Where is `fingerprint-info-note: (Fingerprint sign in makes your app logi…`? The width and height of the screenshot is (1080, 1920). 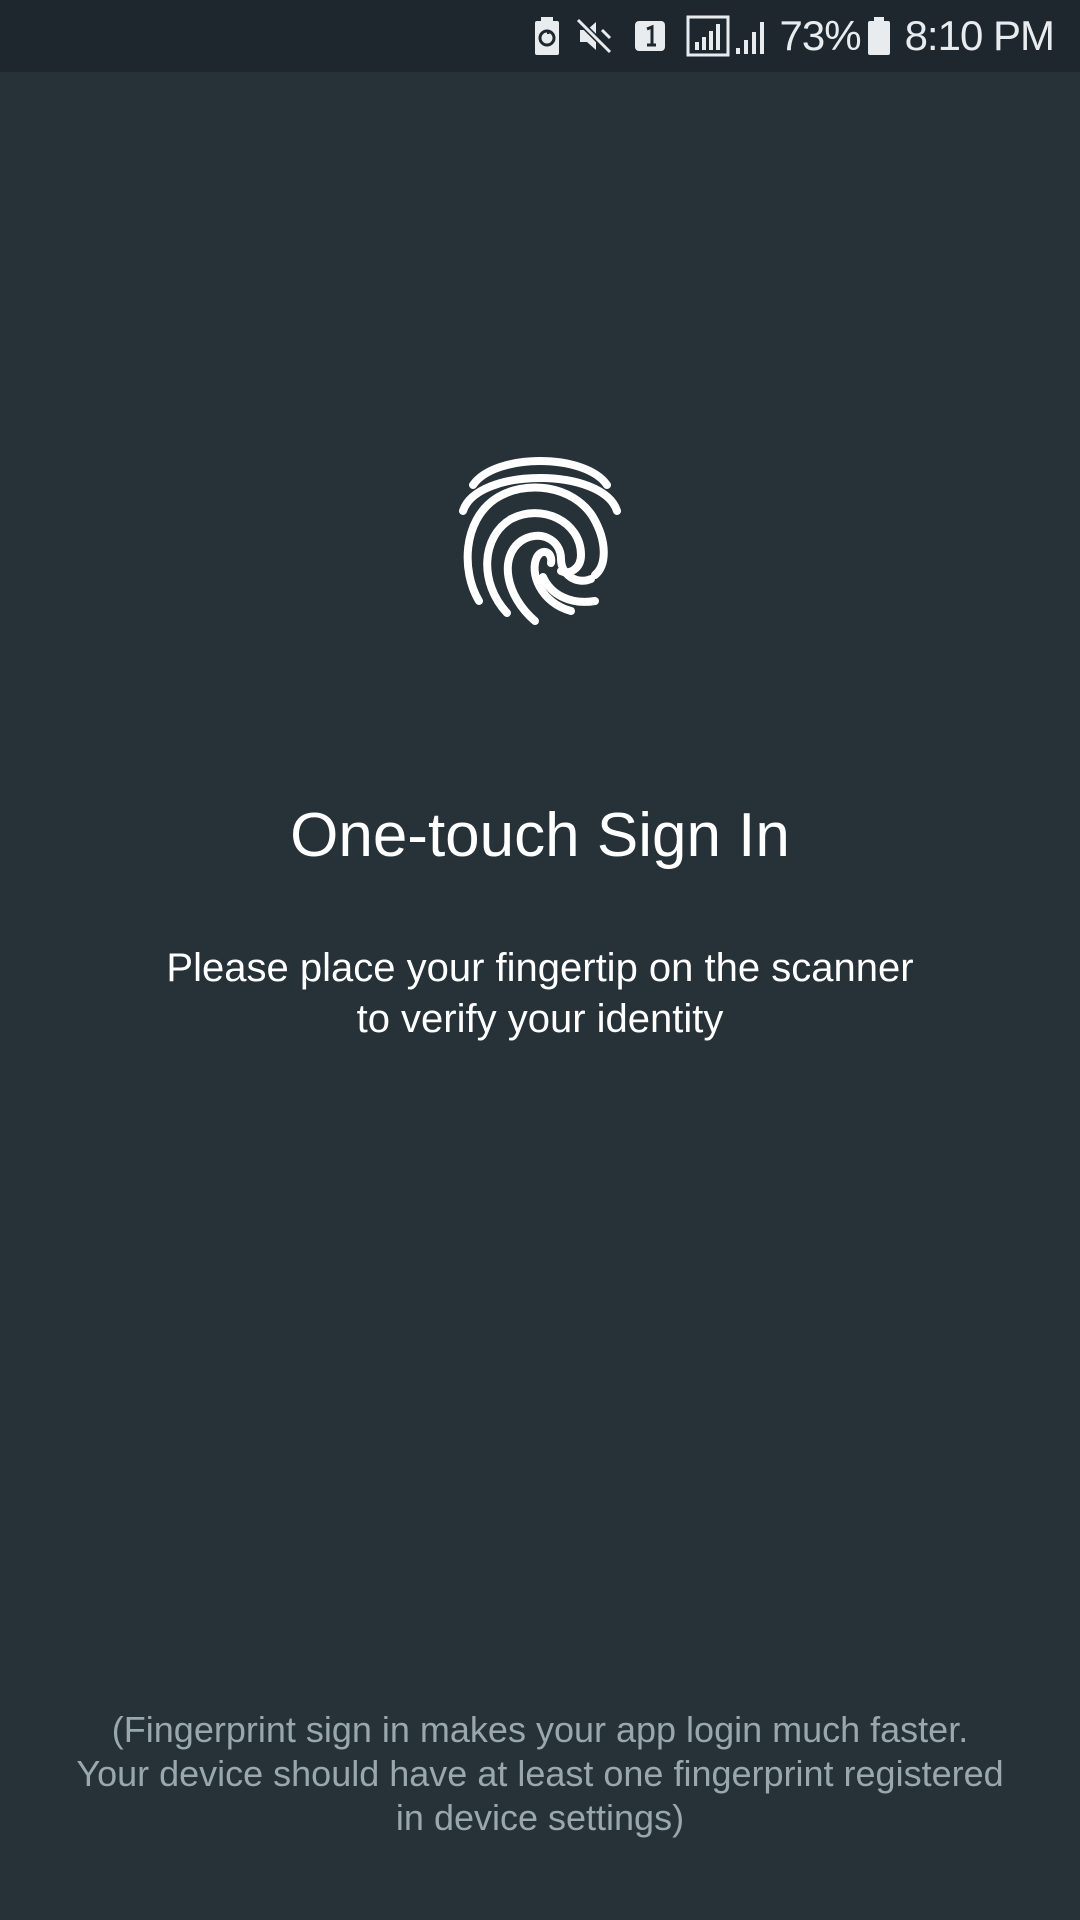
fingerprint-info-note: (Fingerprint sign in makes your app logi… is located at coordinates (540, 1774).